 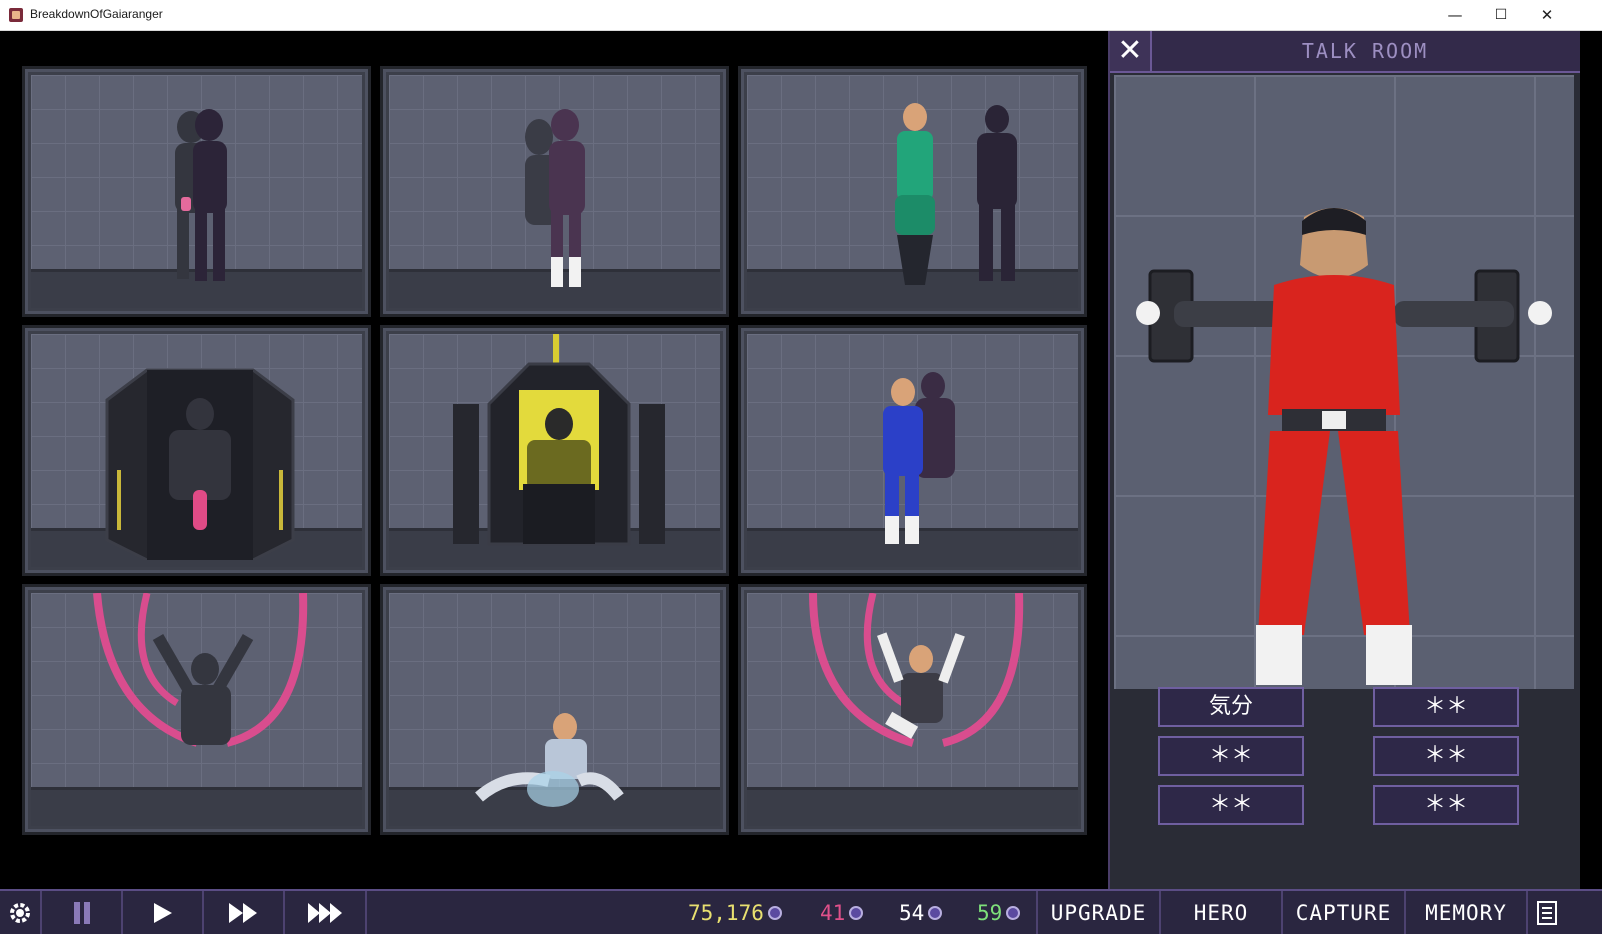 What do you see at coordinates (726, 913) in the screenshot?
I see `stat-value: 75,176` at bounding box center [726, 913].